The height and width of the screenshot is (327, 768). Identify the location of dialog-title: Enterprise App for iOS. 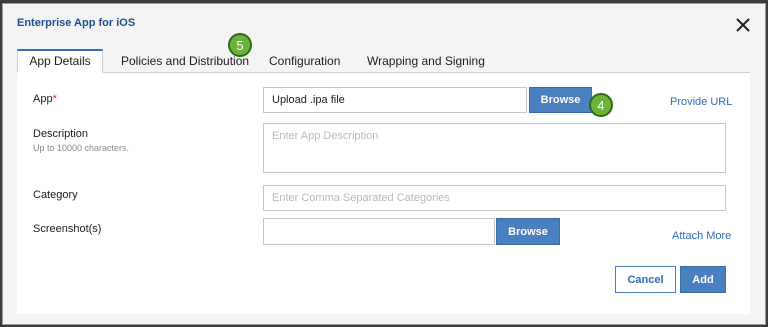
(76, 23).